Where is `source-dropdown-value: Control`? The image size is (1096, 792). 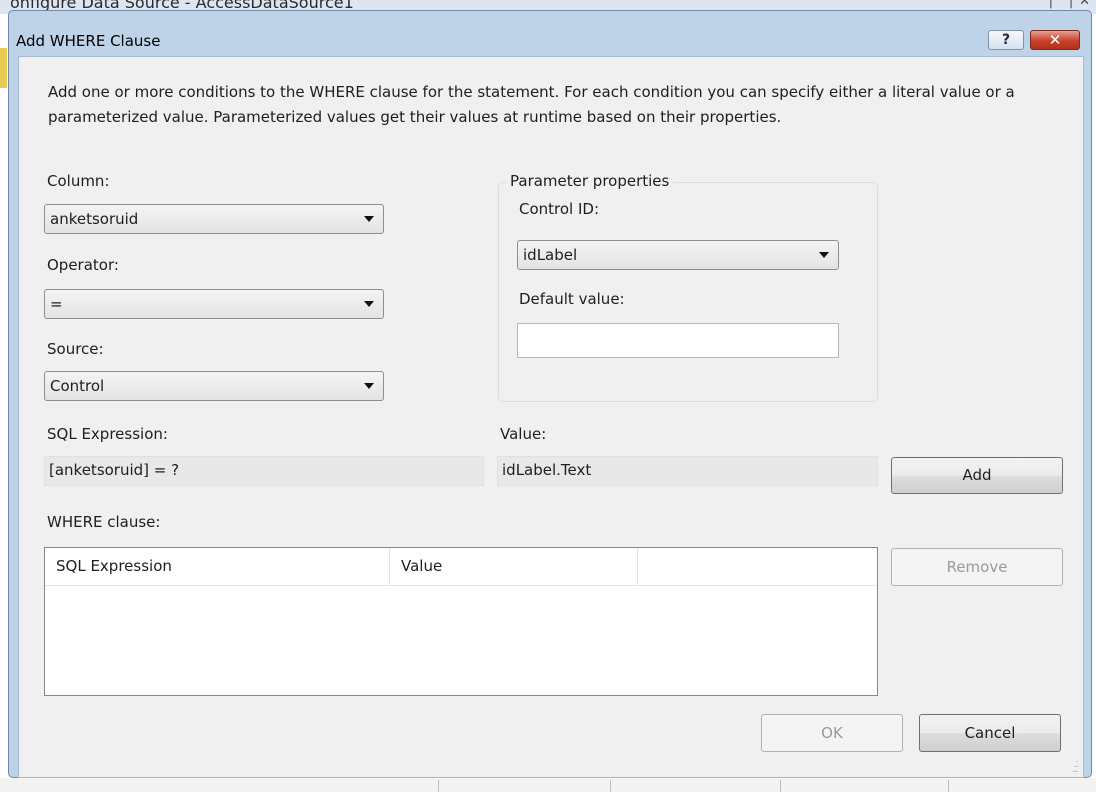
source-dropdown-value: Control is located at coordinates (77, 386).